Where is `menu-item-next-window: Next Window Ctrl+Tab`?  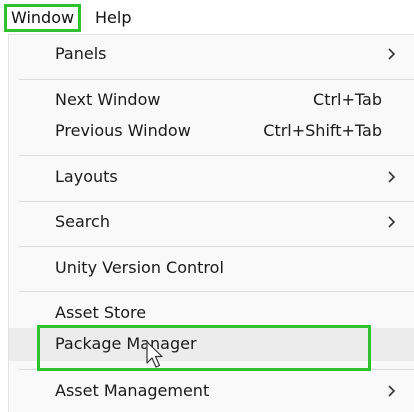
menu-item-next-window: Next Window Ctrl+Tab is located at coordinates (211, 100).